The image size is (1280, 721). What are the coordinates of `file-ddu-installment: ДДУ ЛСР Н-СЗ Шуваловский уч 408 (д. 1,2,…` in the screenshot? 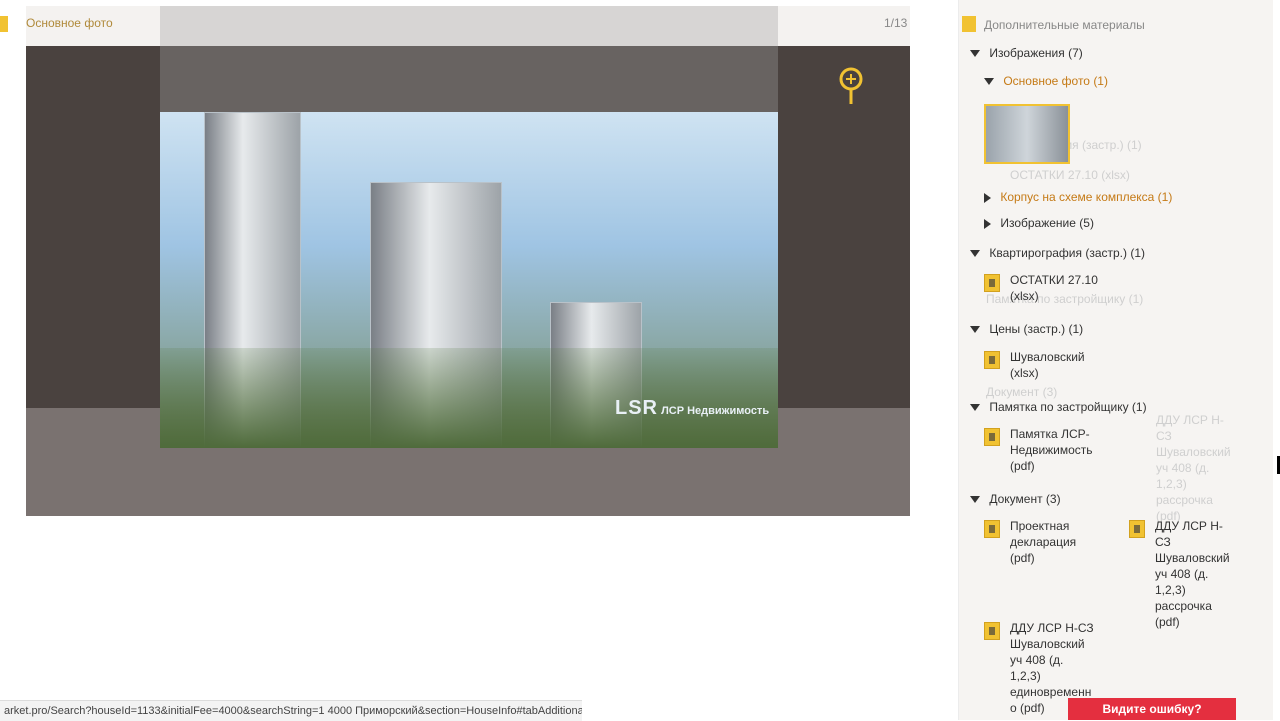 It's located at (1183, 574).